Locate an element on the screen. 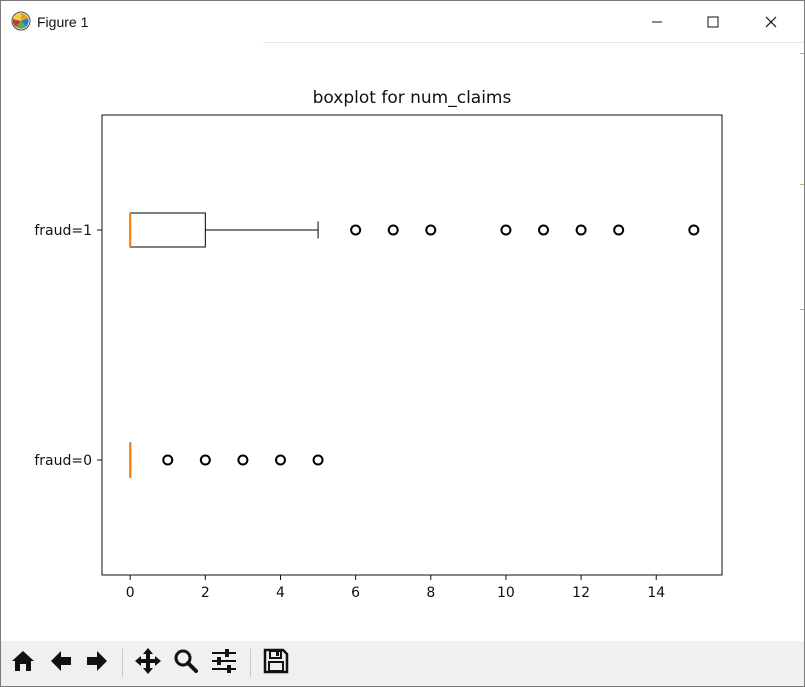 This screenshot has width=805, height=687. minimize-button is located at coordinates (657, 22).